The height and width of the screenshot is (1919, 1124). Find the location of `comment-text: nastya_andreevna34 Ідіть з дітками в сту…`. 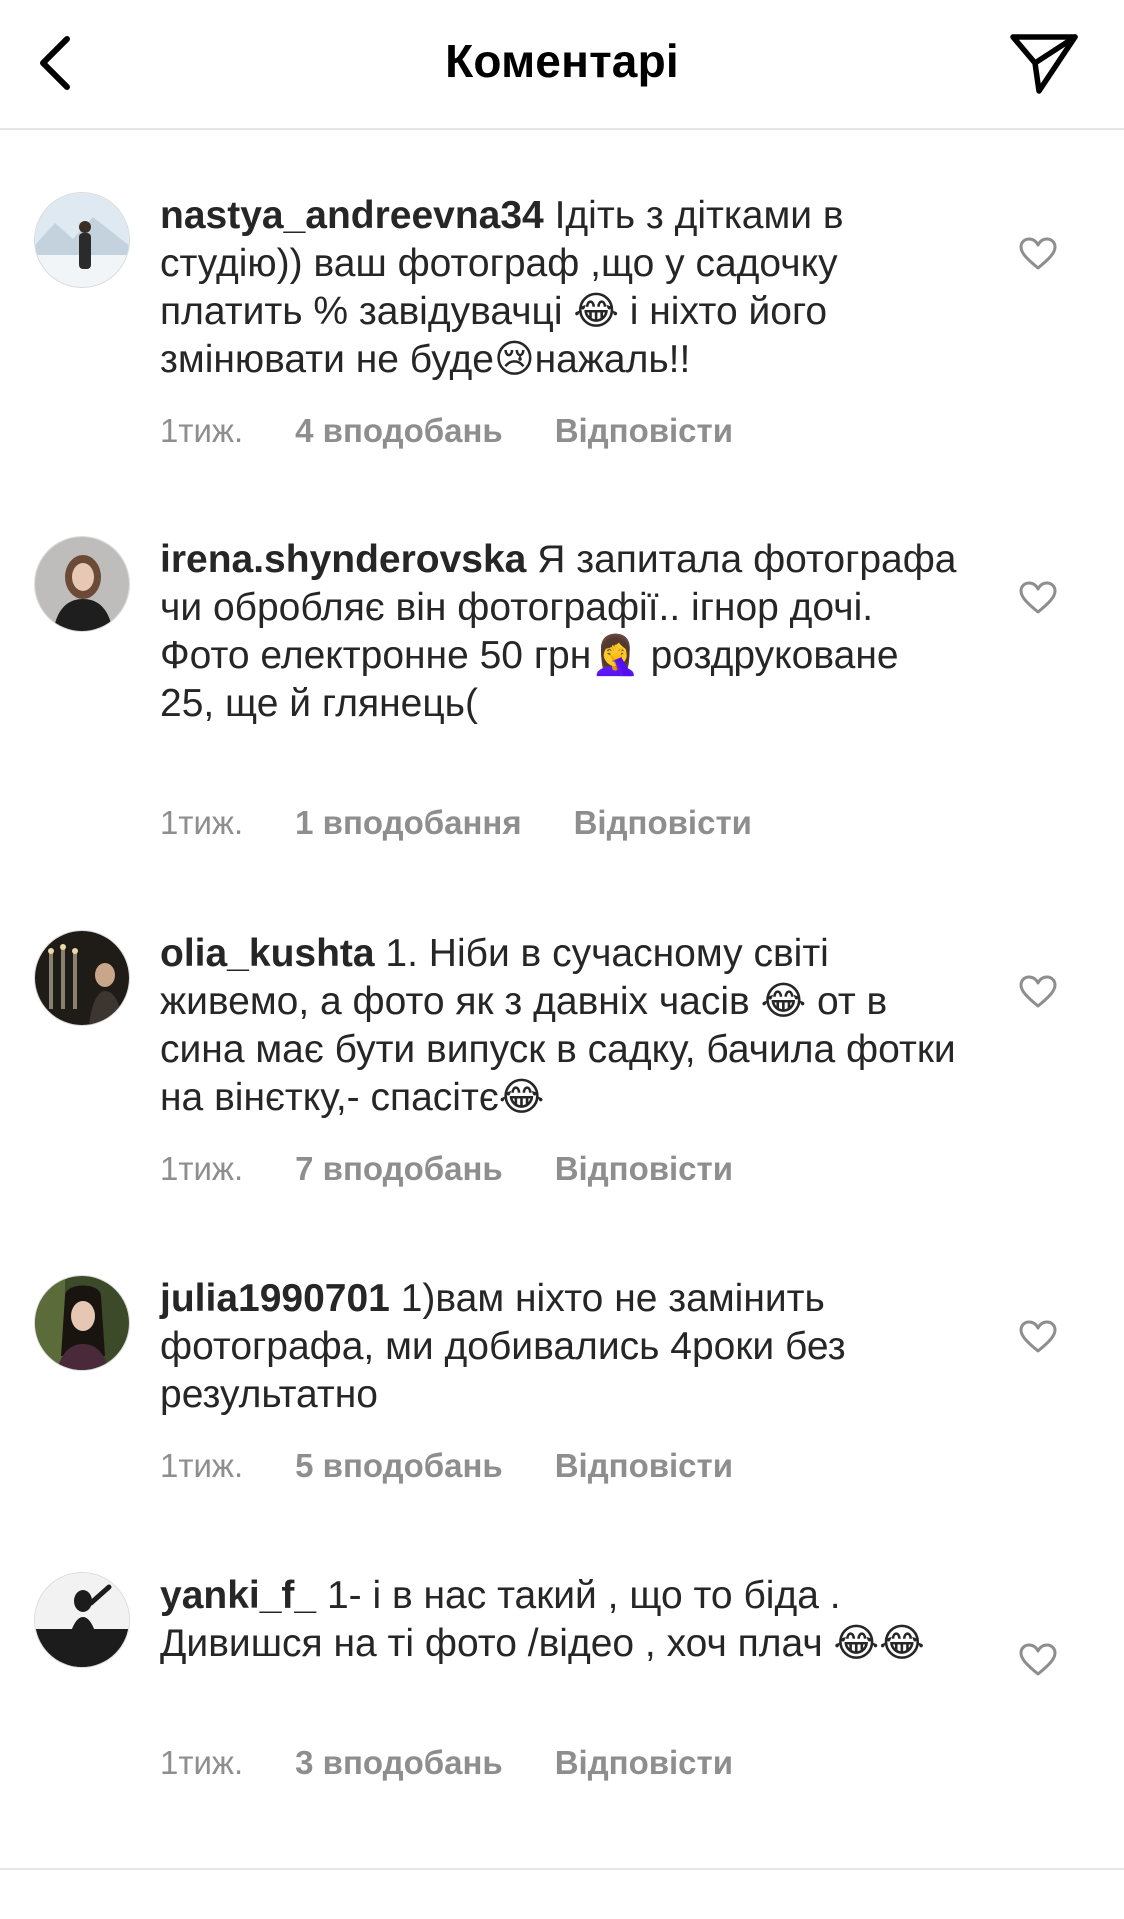

comment-text: nastya_andreevna34 Ідіть з дітками в сту… is located at coordinates (560, 288).